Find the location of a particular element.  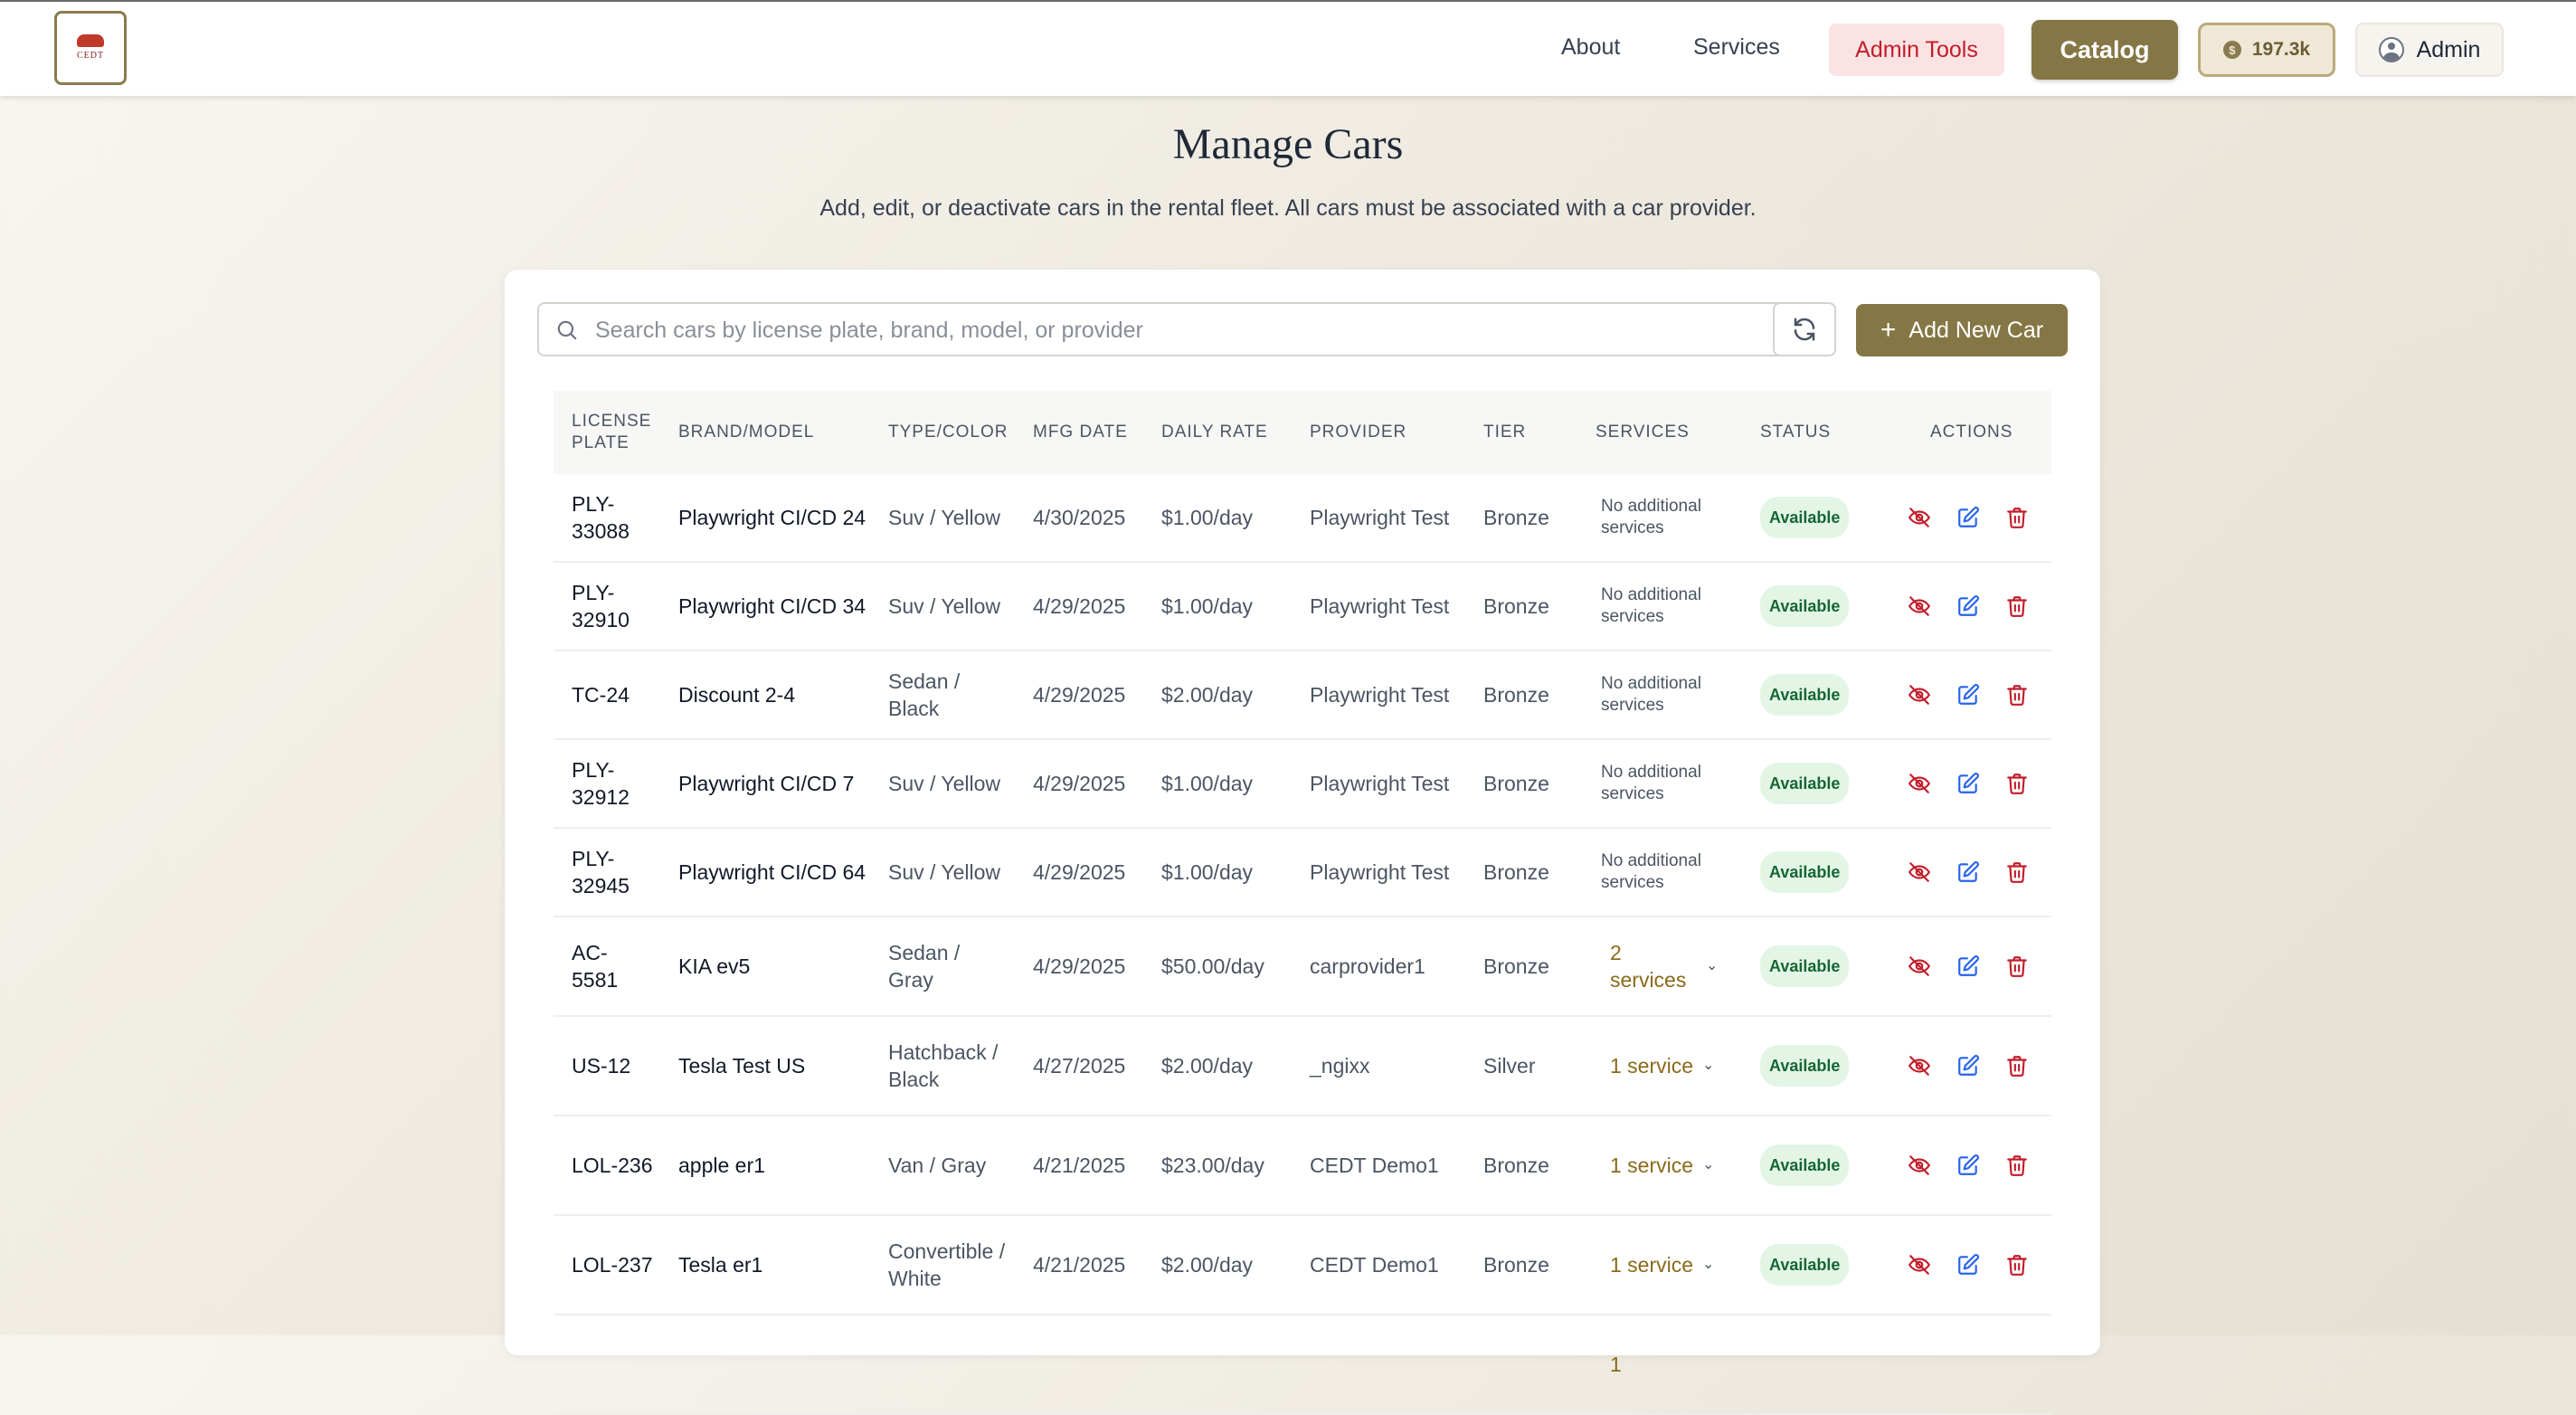

cell-provider-text: CEDT Demo1 is located at coordinates (1374, 1265).